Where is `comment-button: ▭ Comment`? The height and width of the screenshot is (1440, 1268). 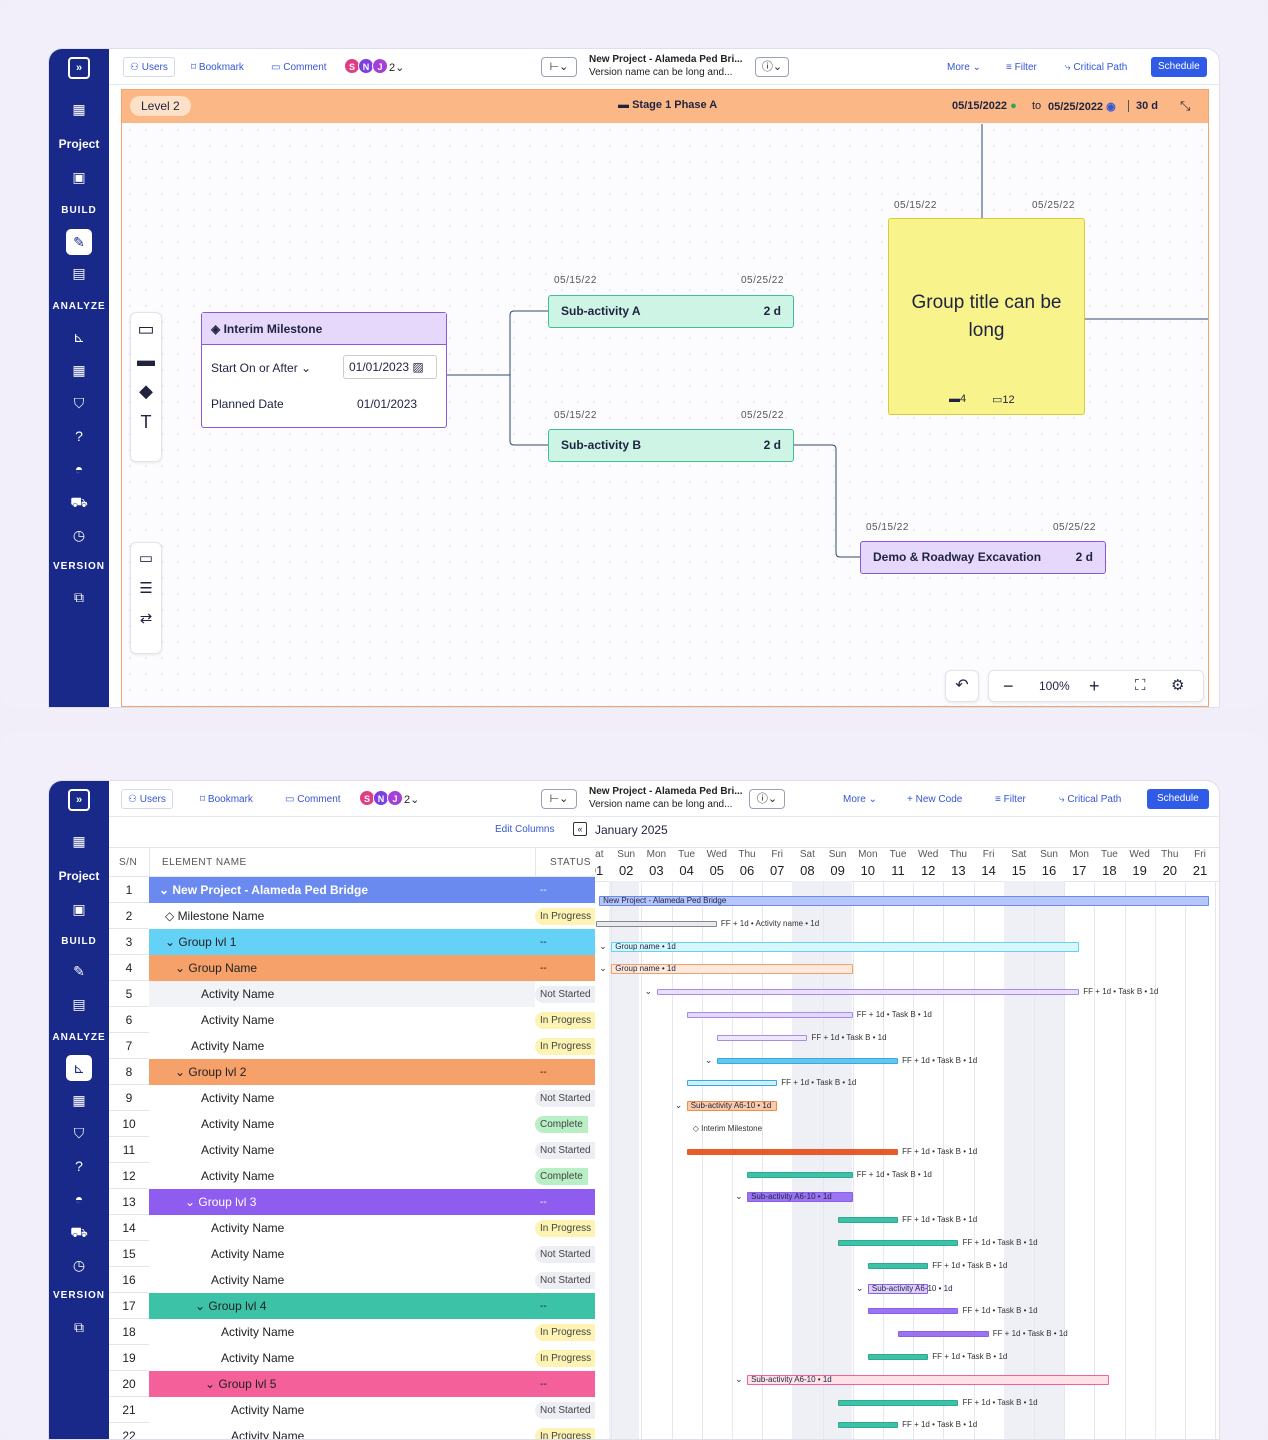 comment-button: ▭ Comment is located at coordinates (299, 68).